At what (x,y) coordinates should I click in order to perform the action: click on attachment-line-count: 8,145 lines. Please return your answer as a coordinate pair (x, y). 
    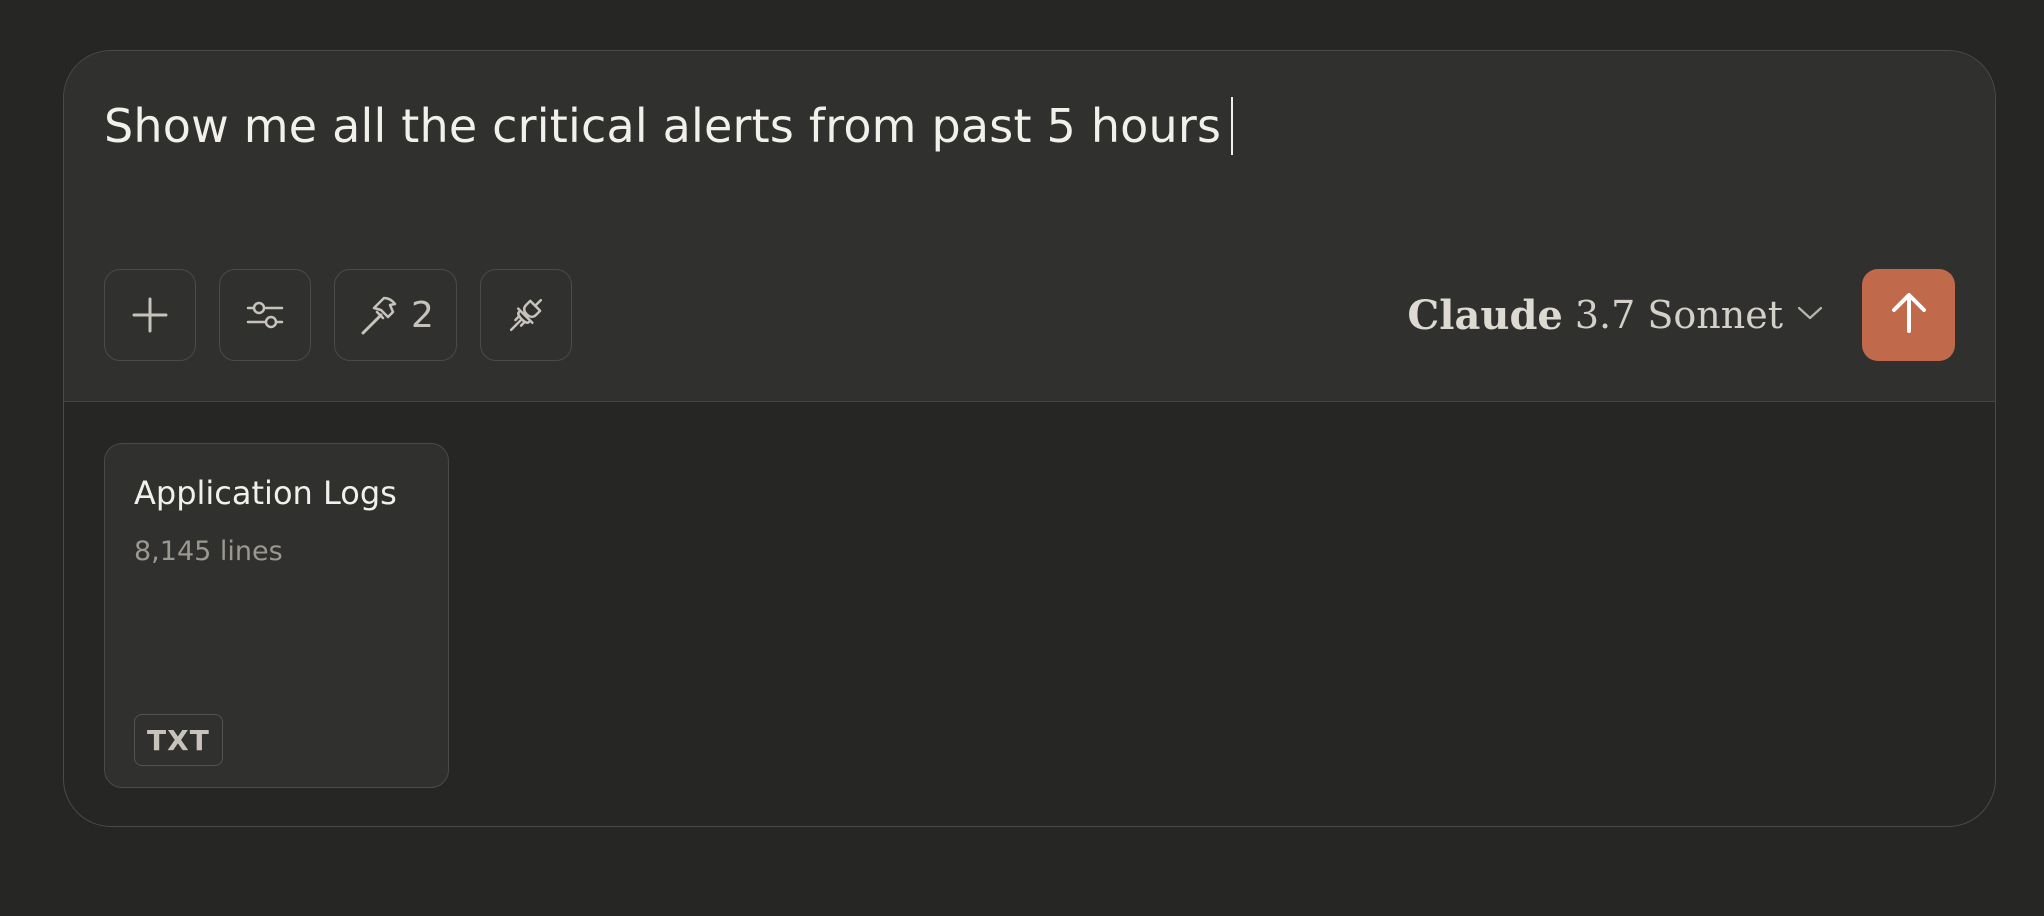
    Looking at the image, I should click on (208, 551).